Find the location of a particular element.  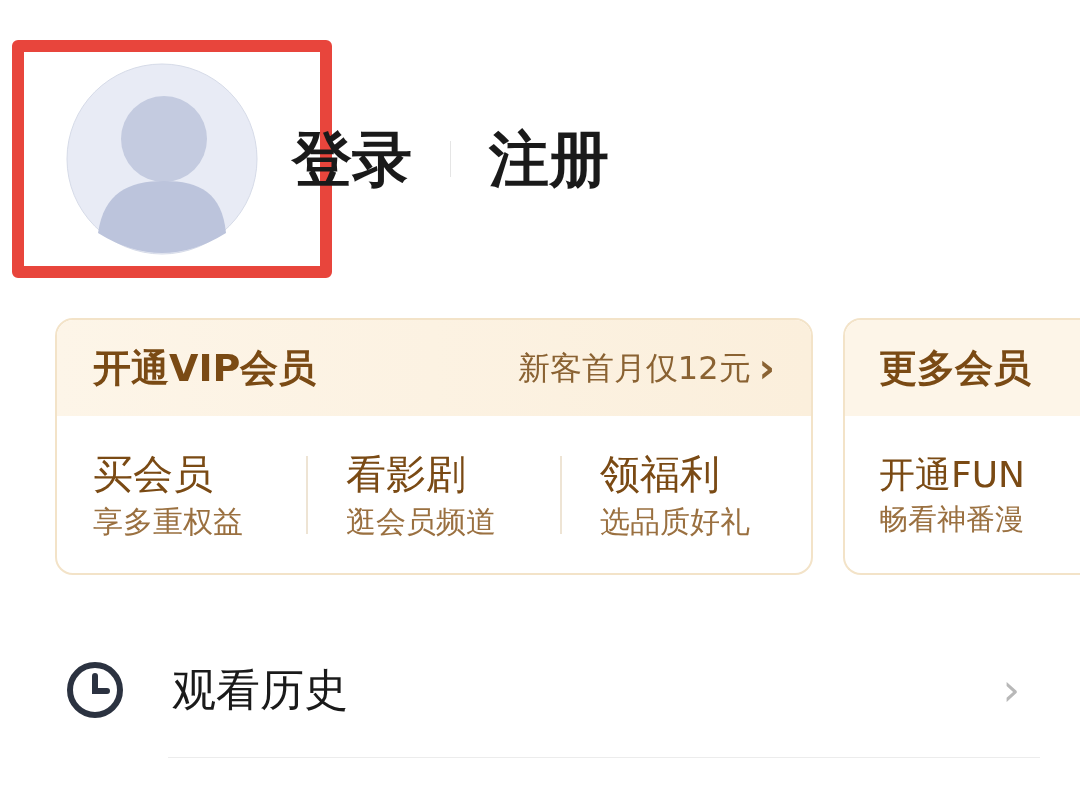

vip-benefit-item: 看影剧 逛会员频道 is located at coordinates (434, 495).